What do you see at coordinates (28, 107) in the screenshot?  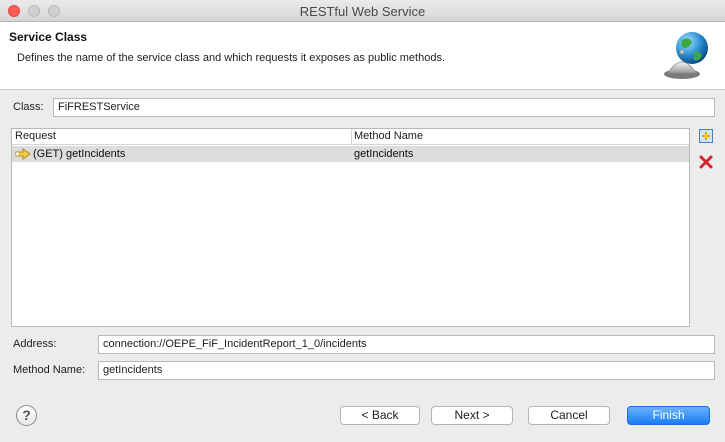 I see `class-label: Class:` at bounding box center [28, 107].